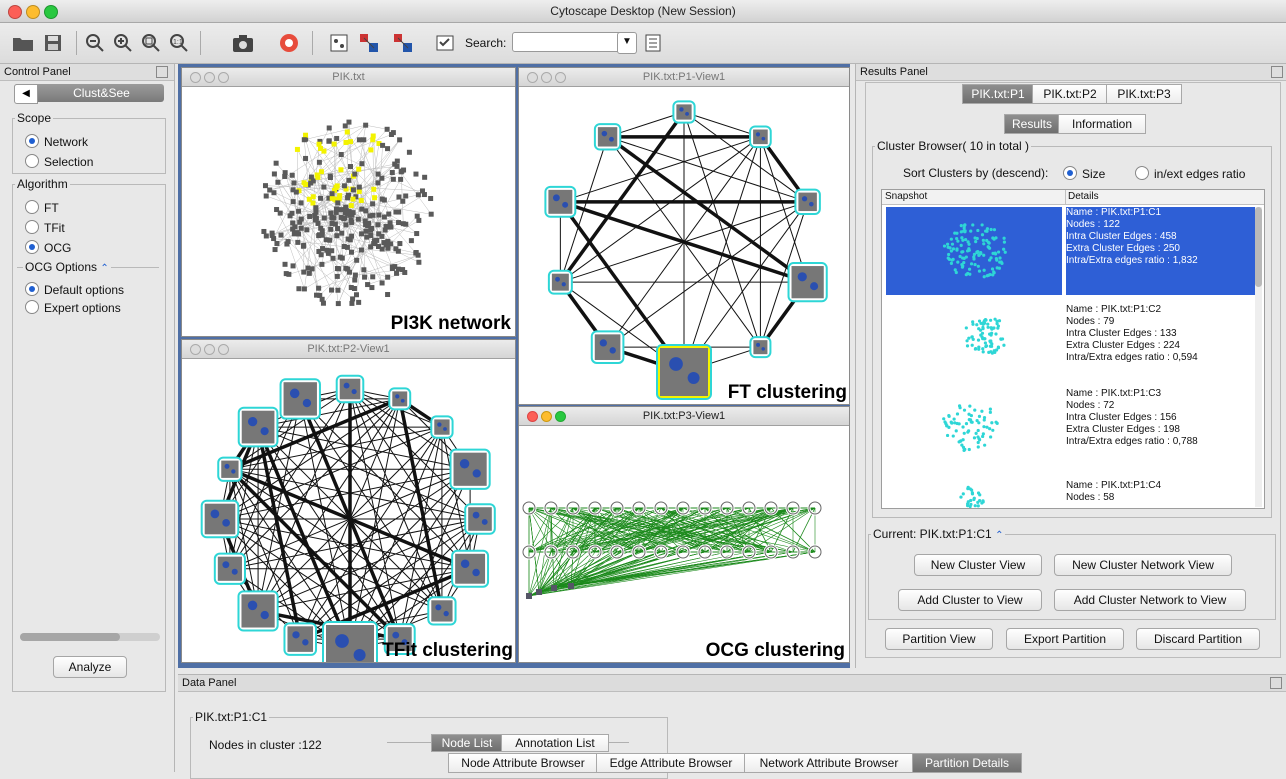 The height and width of the screenshot is (779, 1286). I want to click on tab-edge-attribute-browser: Edge Attribute Browser, so click(671, 763).